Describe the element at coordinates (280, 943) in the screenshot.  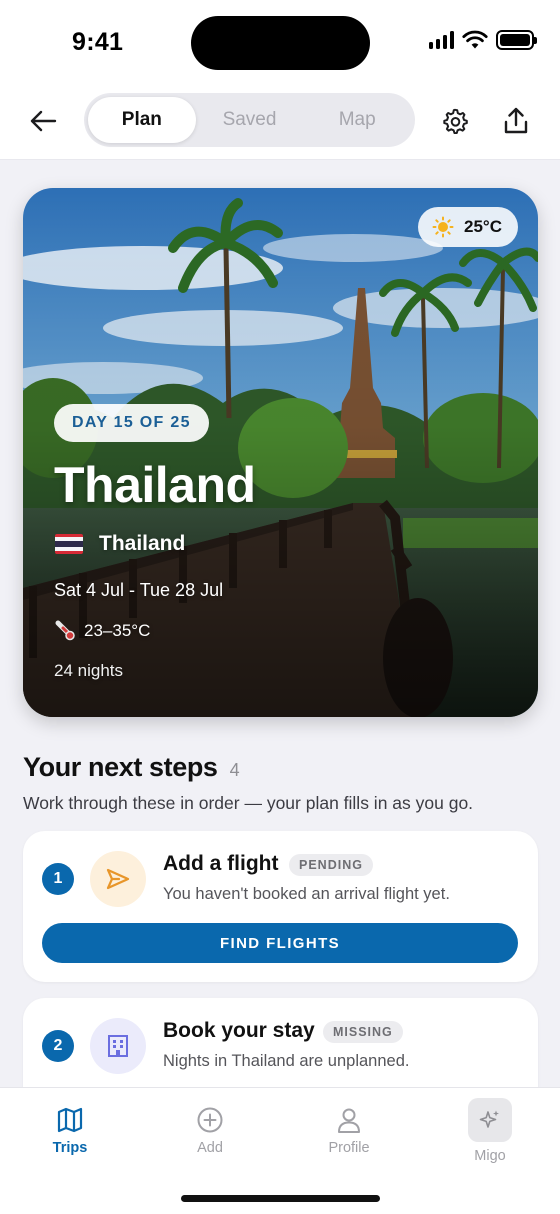
I see `find-flights-button: FIND FLIGHTS` at that location.